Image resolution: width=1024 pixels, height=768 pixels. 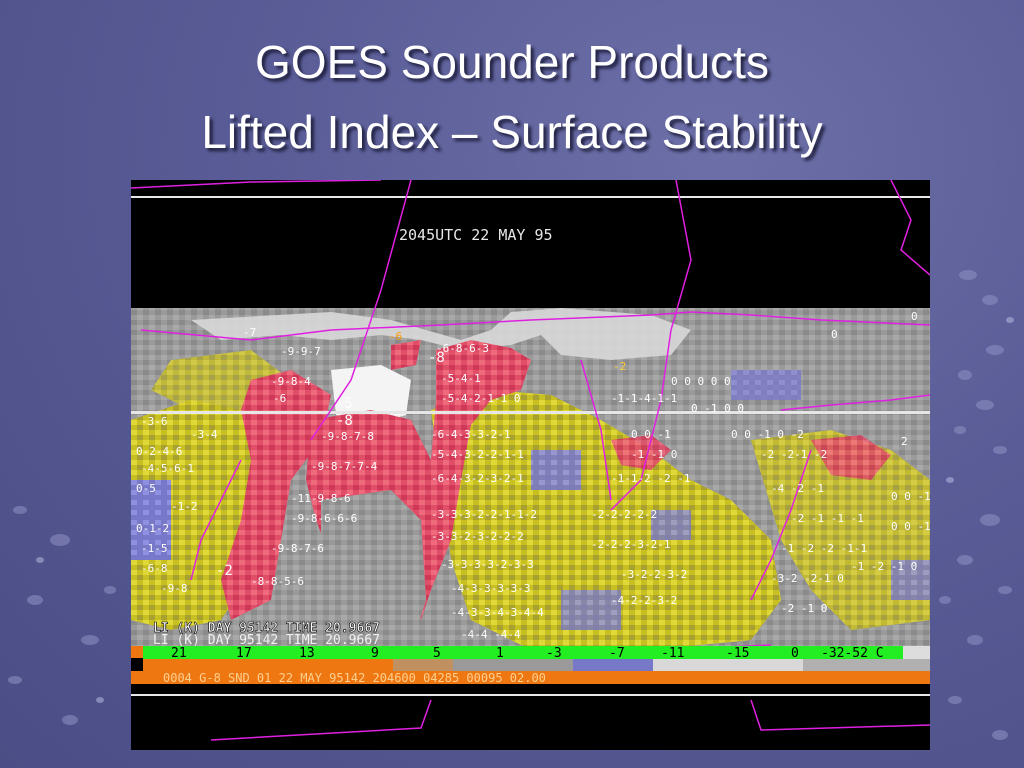 What do you see at coordinates (490, 588) in the screenshot?
I see `svg-text: -4-3-3-3-3-3` at bounding box center [490, 588].